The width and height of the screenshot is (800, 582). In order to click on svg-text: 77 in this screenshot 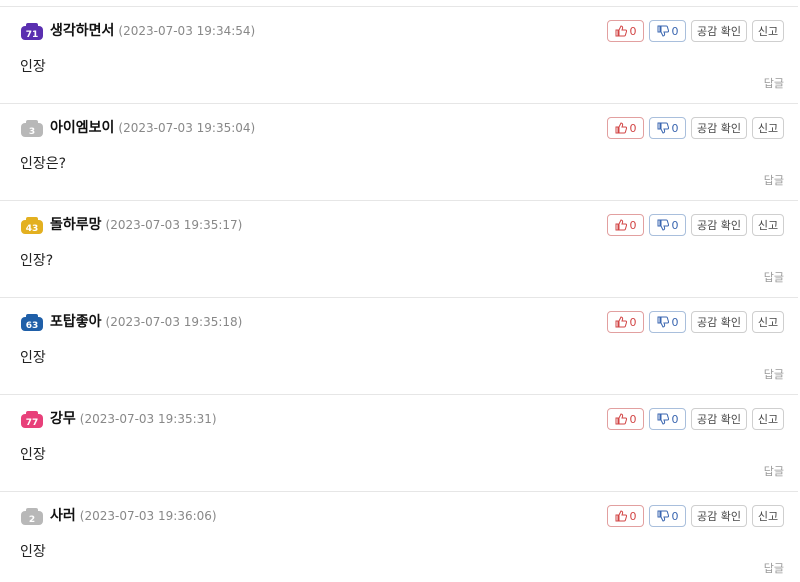, I will do `click(32, 423)`.